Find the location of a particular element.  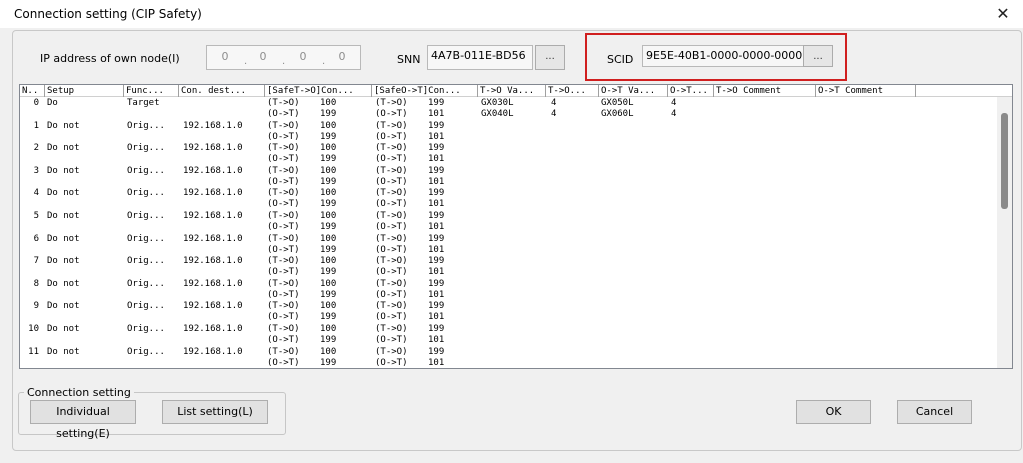

column-header-t-o-comment: T->O Comment is located at coordinates (765, 91).